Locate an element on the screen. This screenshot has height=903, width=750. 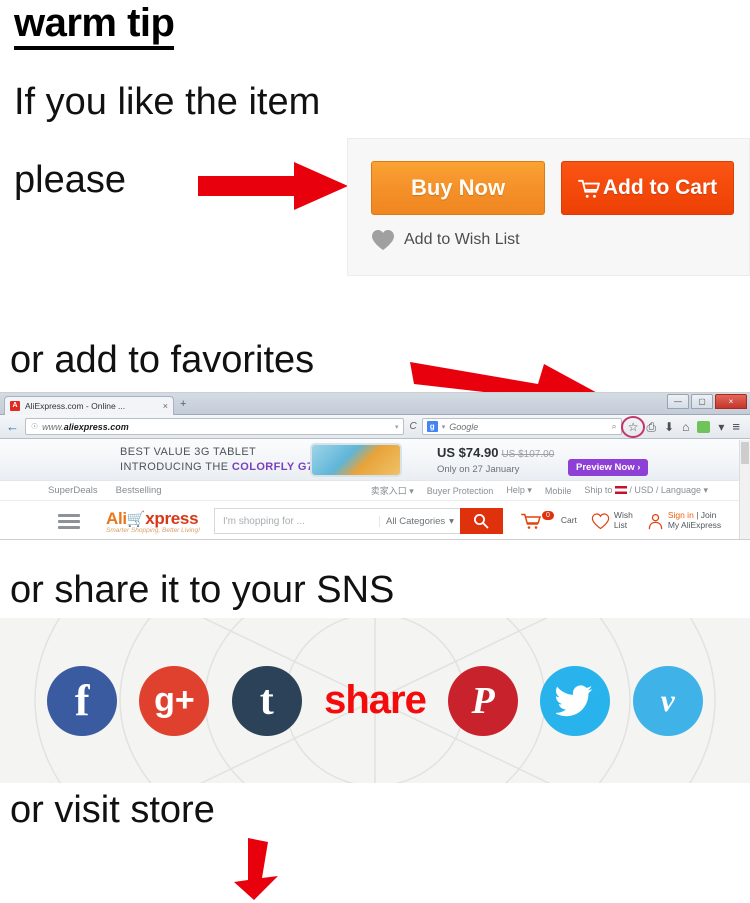
wishlist-link: Wish List is located at coordinates (612, 520).